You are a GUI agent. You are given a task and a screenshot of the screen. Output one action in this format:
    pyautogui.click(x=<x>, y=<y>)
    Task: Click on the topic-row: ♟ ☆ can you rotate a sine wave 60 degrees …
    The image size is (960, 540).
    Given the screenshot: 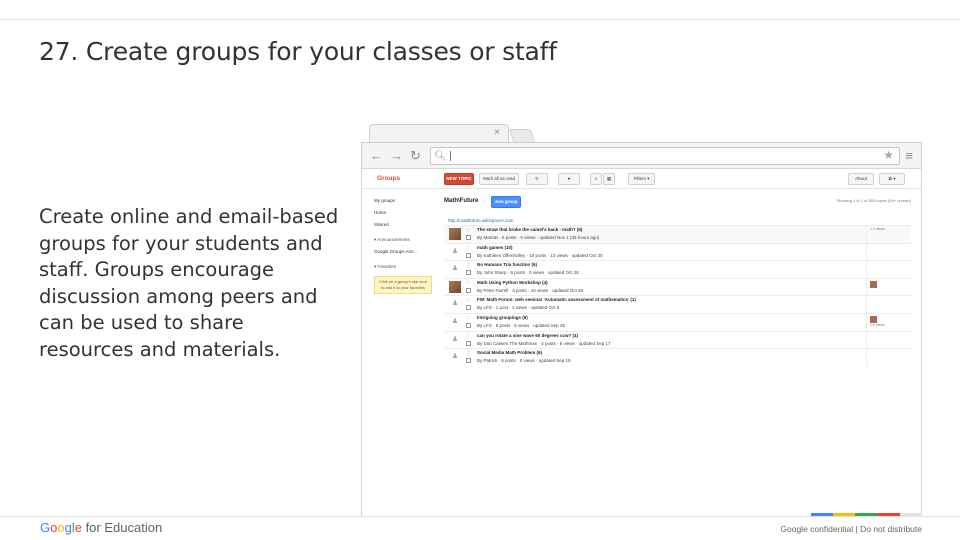 What is the action you would take?
    pyautogui.click(x=677, y=339)
    